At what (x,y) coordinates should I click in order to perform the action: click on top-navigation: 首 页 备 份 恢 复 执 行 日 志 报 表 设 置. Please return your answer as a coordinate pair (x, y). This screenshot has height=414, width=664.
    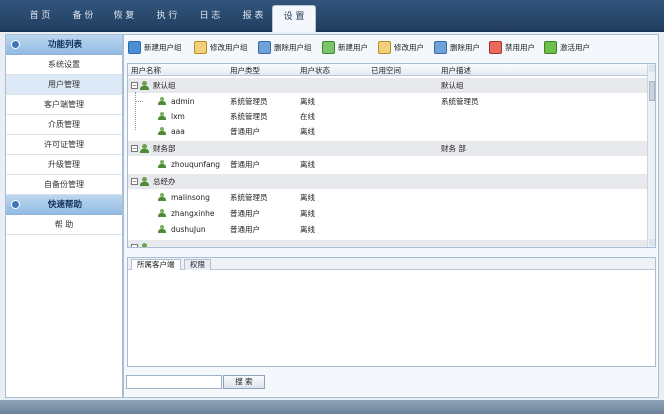
    Looking at the image, I should click on (332, 16).